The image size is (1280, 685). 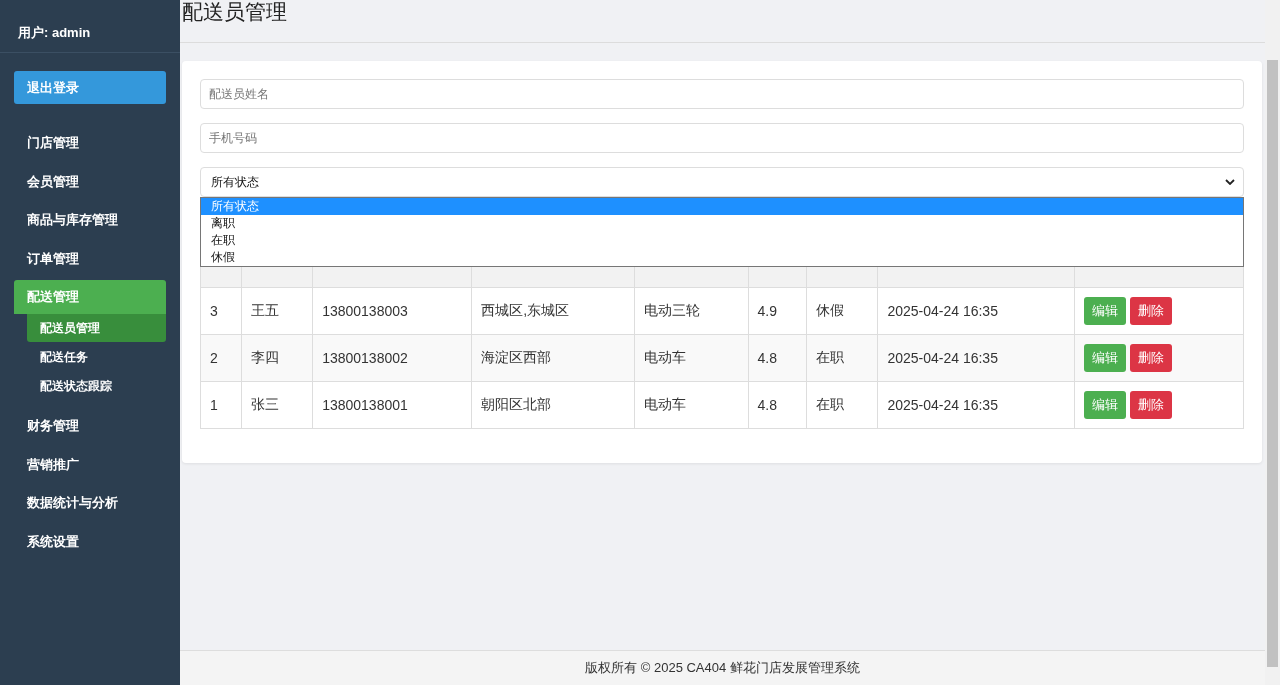 I want to click on table-cell: 张三, so click(x=277, y=405).